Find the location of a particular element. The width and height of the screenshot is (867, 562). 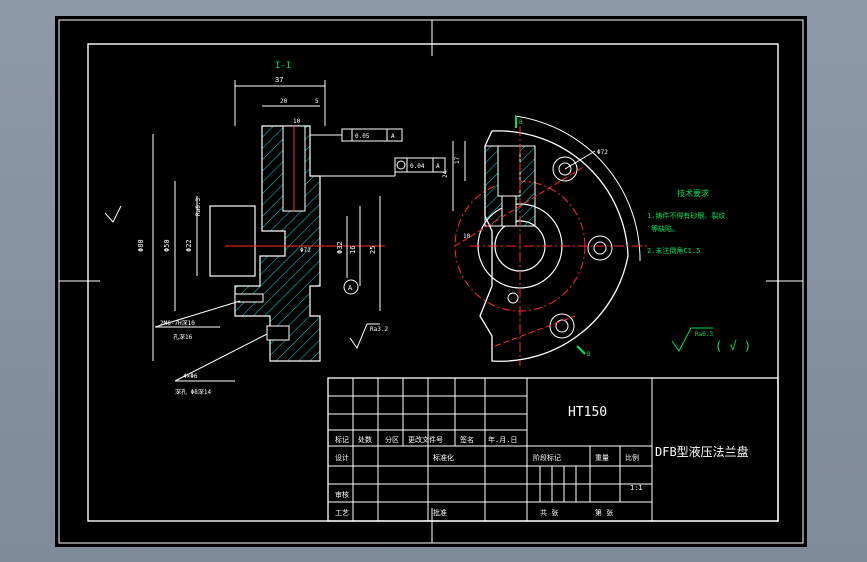

dim-dia-small: Φ32 is located at coordinates (340, 247).